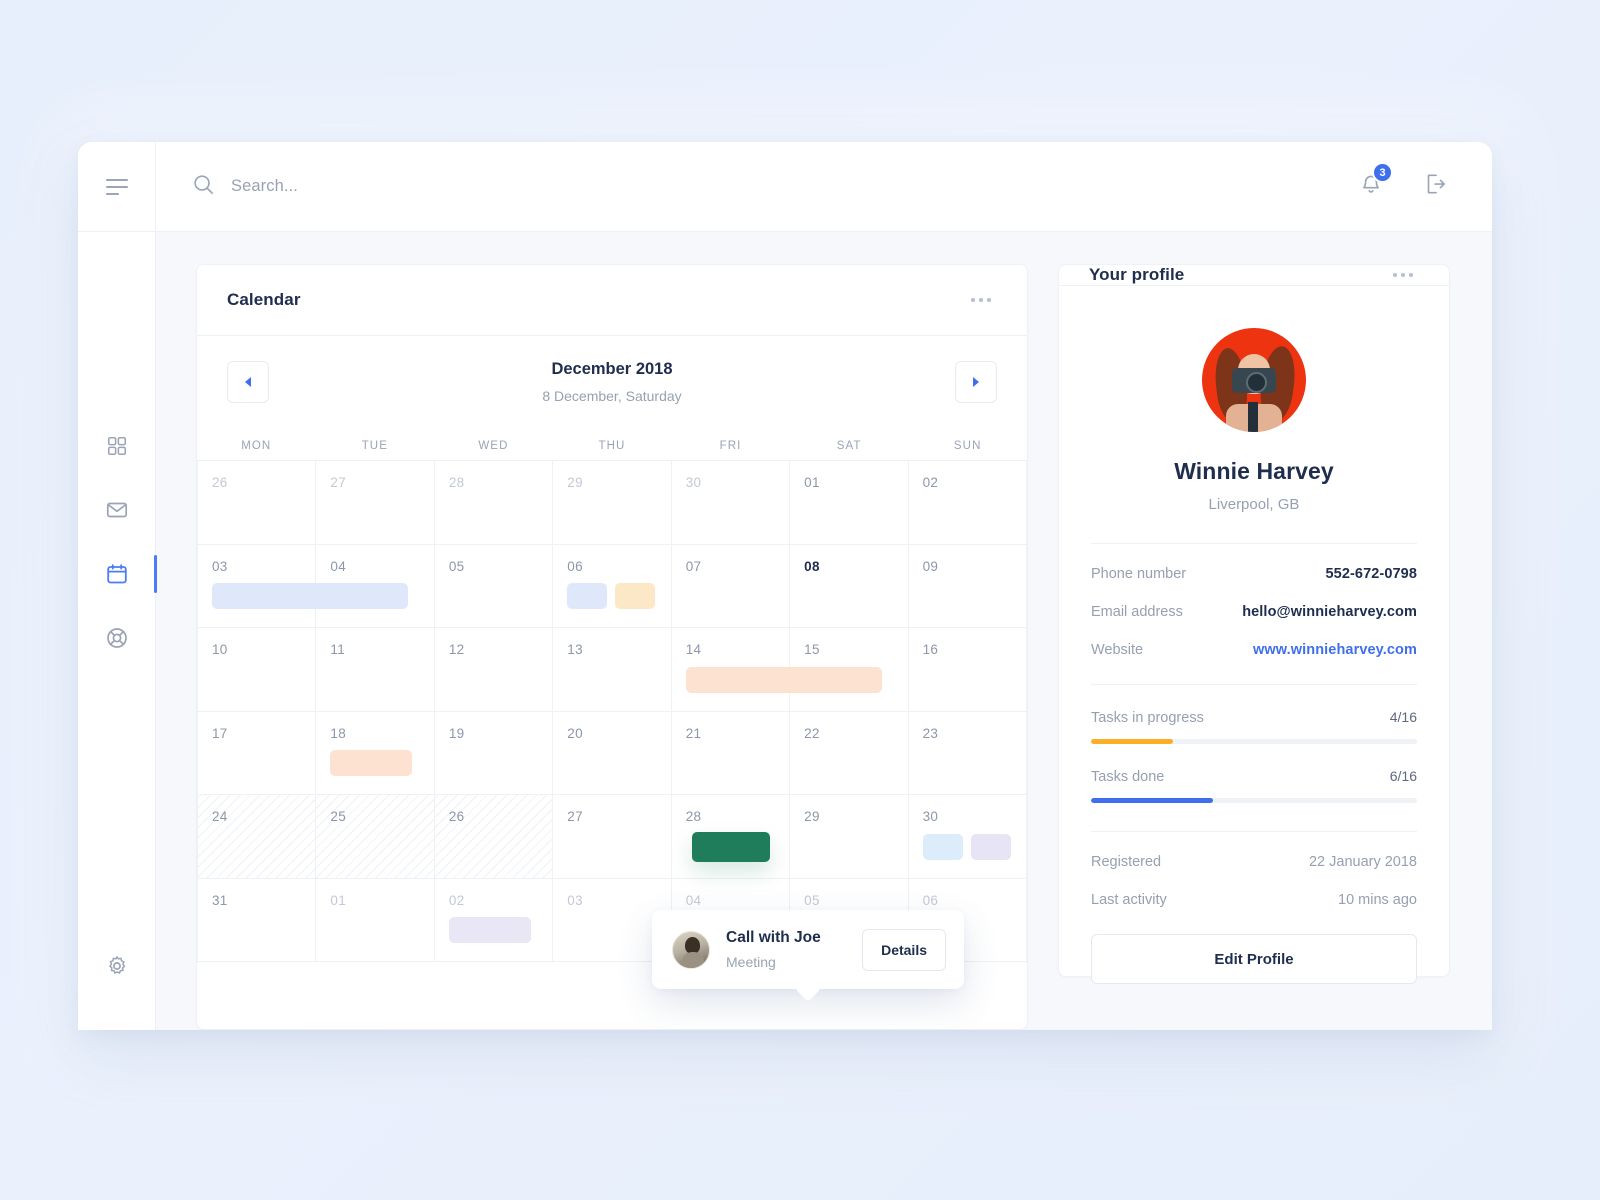  Describe the element at coordinates (257, 920) in the screenshot. I see `calendar-day-cell: 31` at that location.